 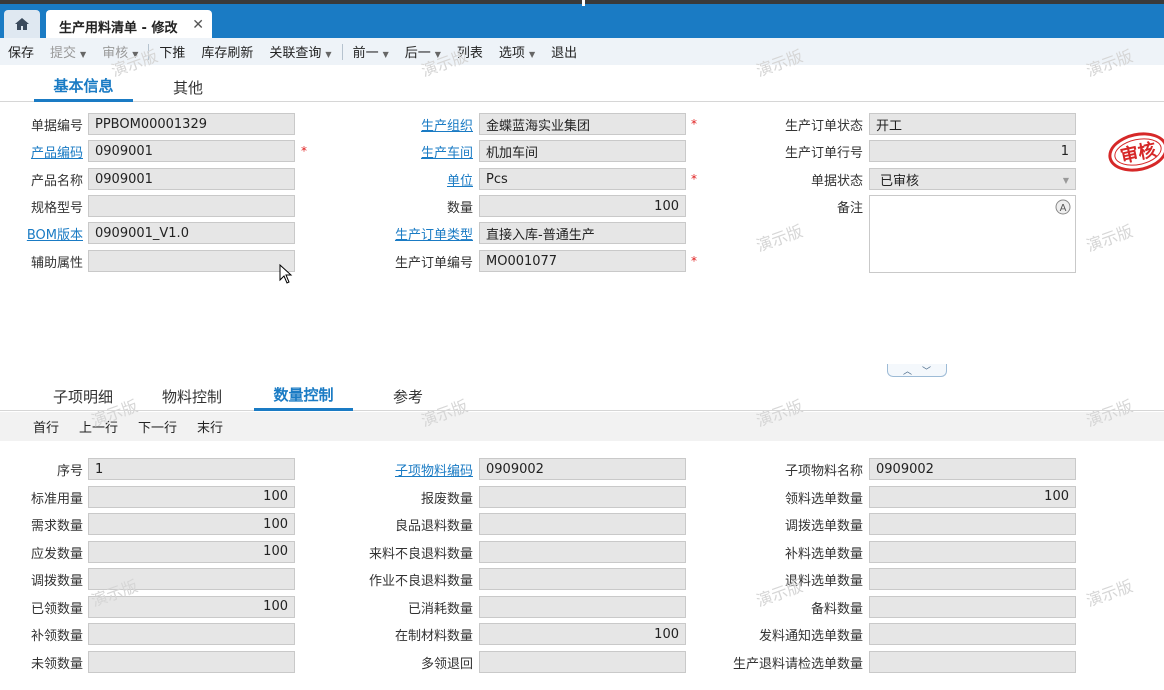 I want to click on bill-no-field: PPBOM00001329, so click(x=191, y=124).